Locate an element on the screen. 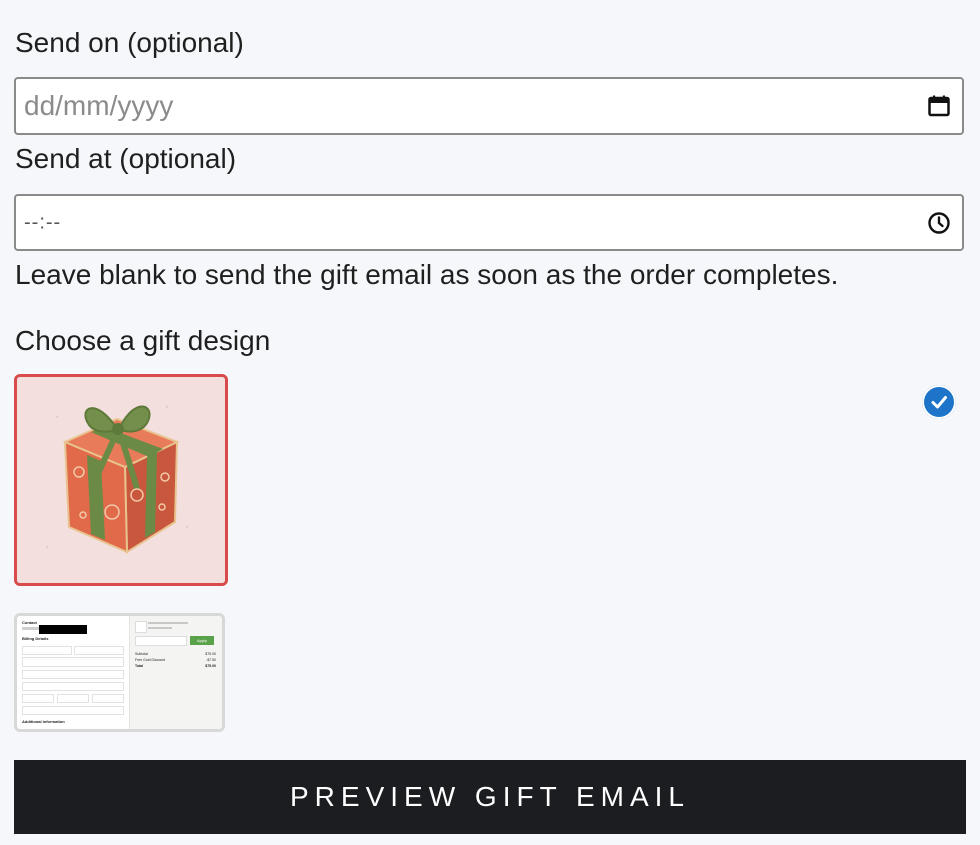 This screenshot has height=845, width=980. calendar-icon is located at coordinates (939, 106).